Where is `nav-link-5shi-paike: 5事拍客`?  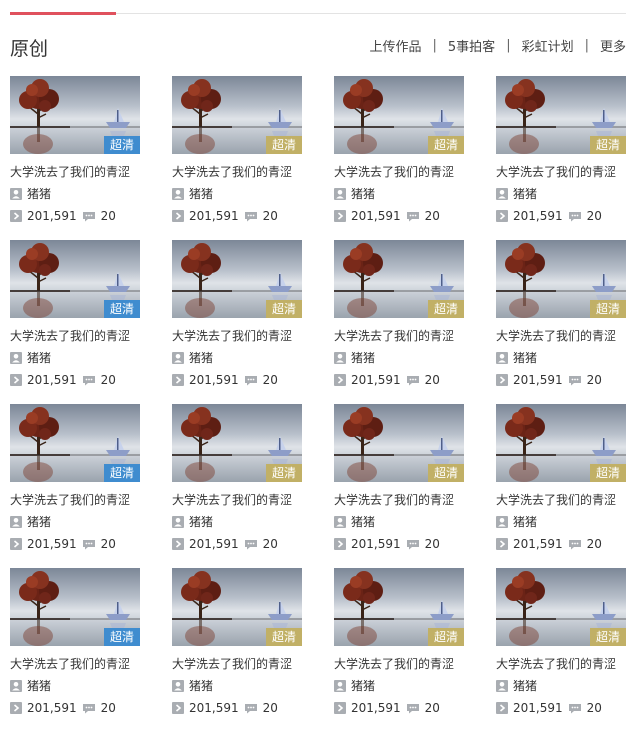 nav-link-5shi-paike: 5事拍客 is located at coordinates (471, 45).